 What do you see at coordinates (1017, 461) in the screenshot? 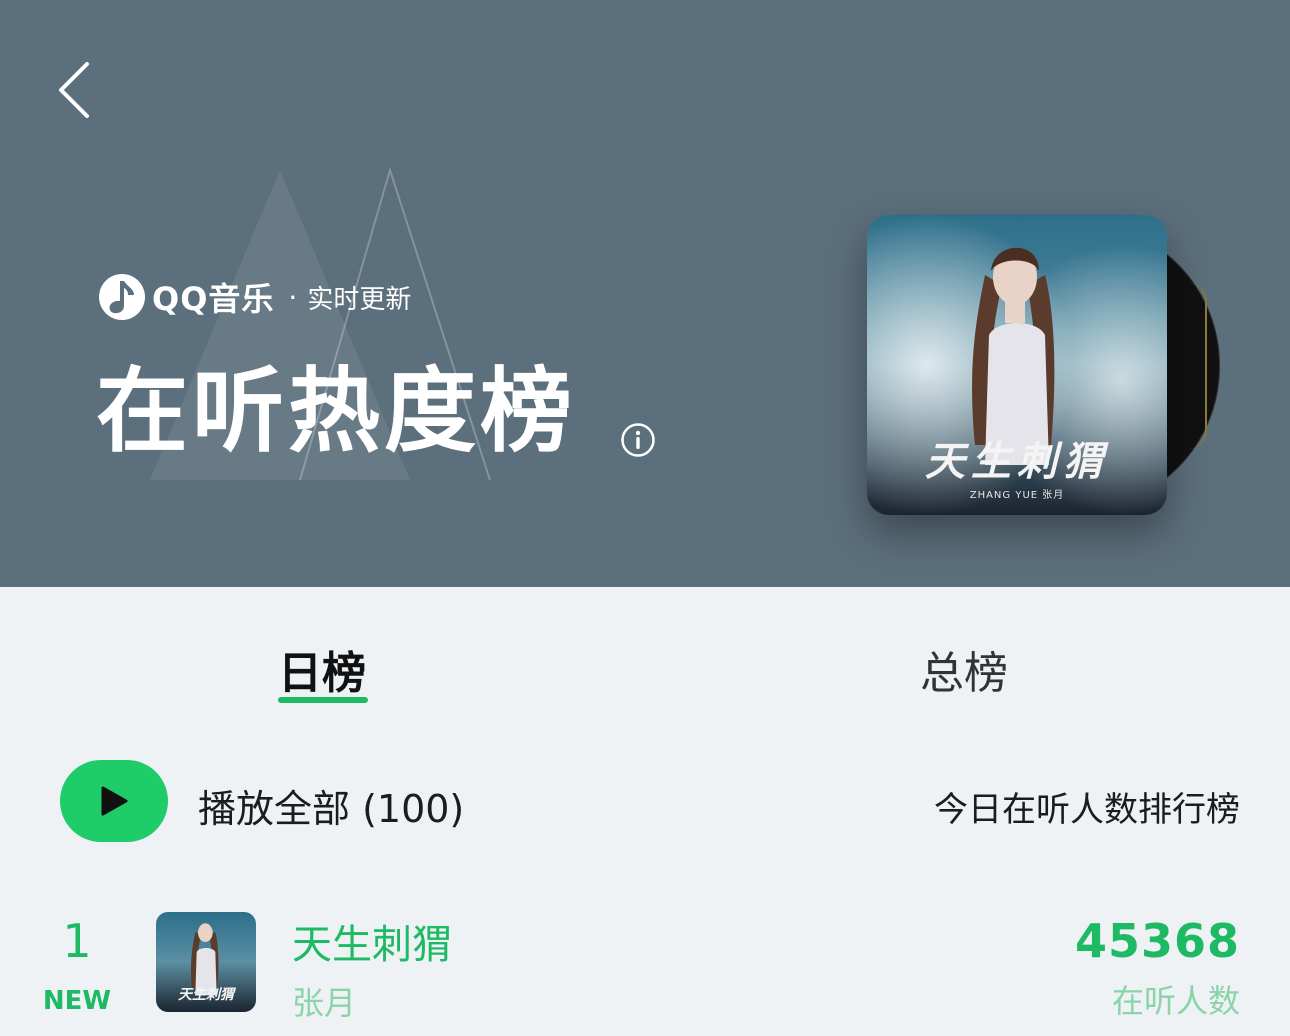
I see `cover-title: 天生刺猬` at bounding box center [1017, 461].